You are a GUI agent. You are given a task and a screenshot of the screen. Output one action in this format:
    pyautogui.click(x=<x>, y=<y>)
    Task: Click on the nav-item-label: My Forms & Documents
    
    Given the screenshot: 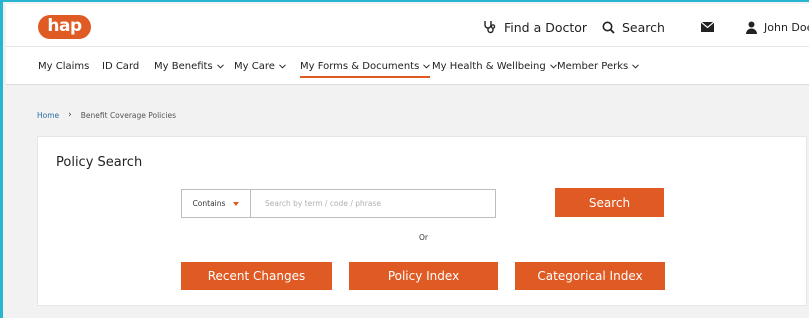 What is the action you would take?
    pyautogui.click(x=360, y=66)
    